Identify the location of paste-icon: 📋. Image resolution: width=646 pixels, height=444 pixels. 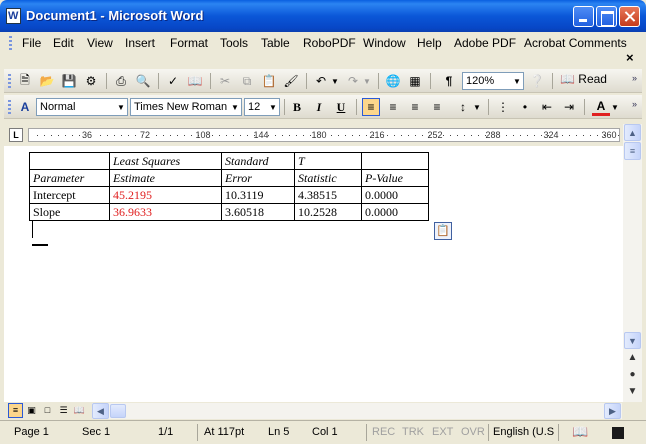
(269, 81).